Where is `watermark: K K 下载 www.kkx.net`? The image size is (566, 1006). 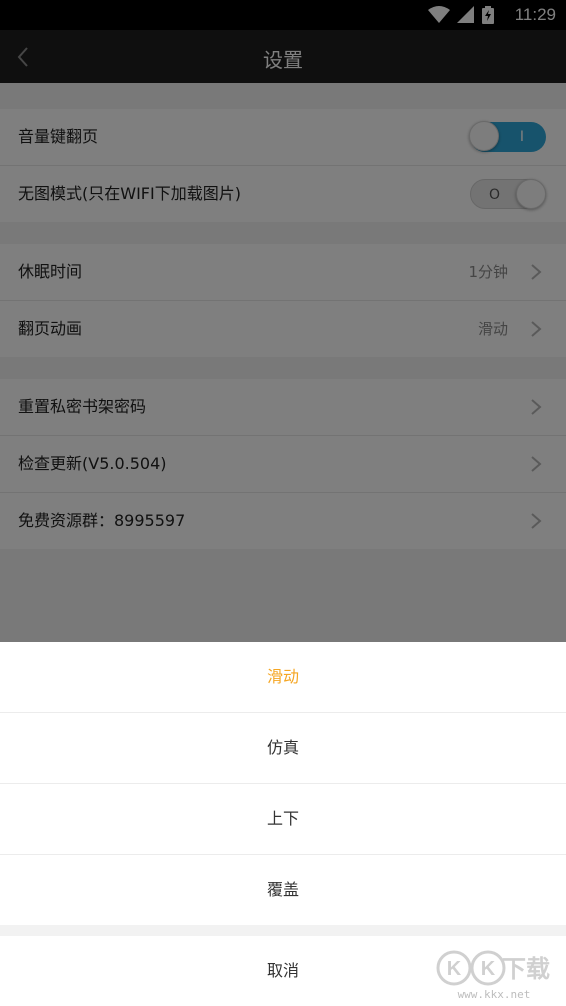 watermark: K K 下载 www.kkx.net is located at coordinates (494, 977).